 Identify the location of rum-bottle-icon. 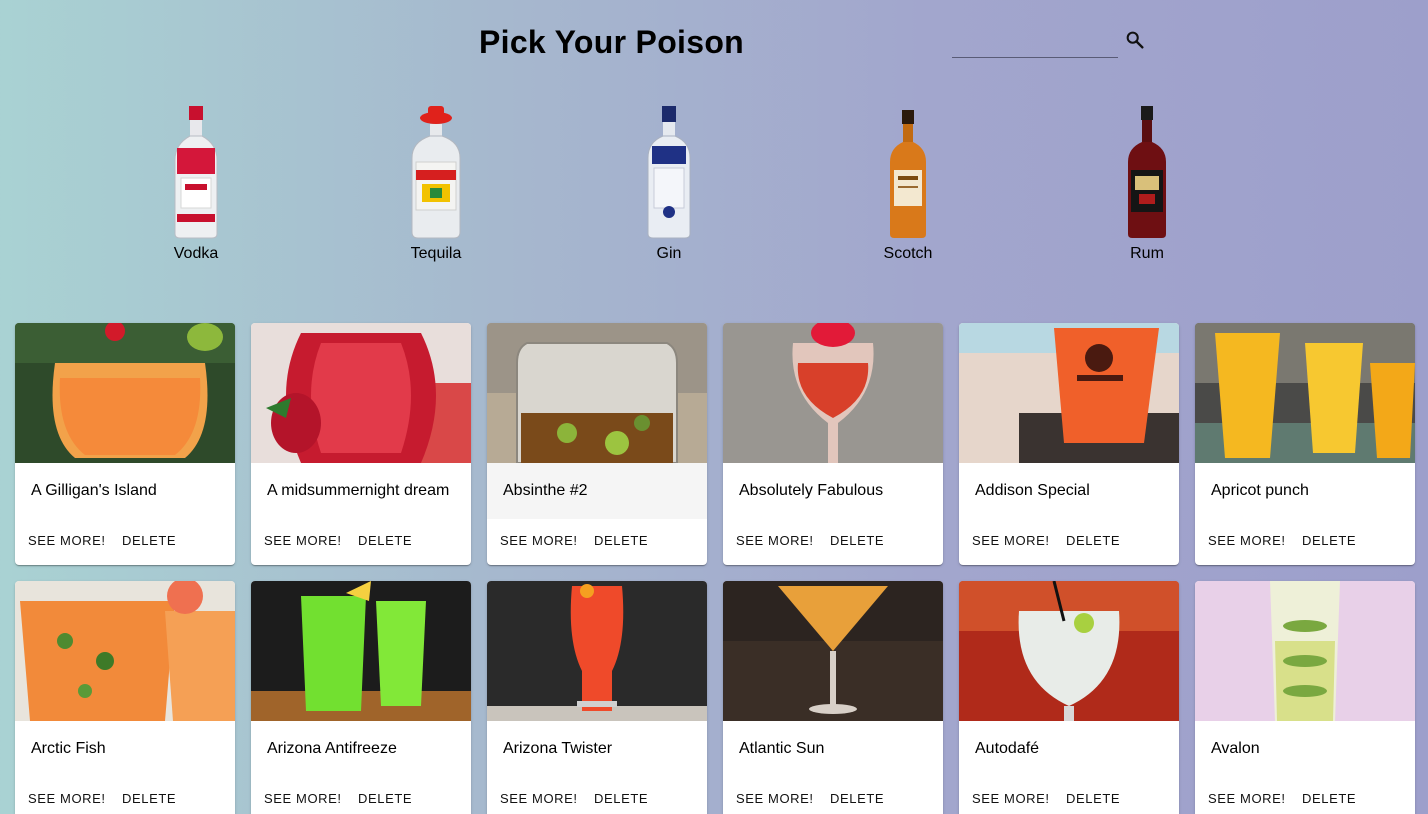
(1147, 172).